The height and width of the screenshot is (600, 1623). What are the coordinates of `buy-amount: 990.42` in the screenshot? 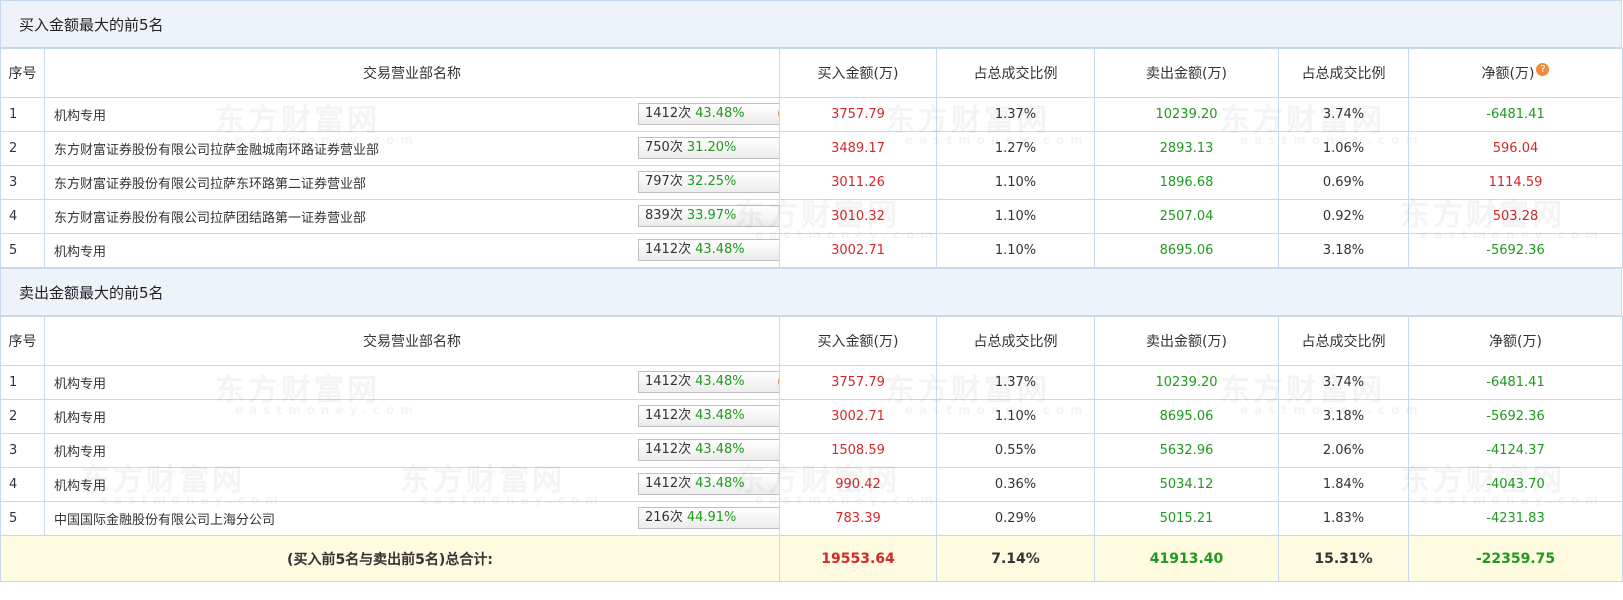 It's located at (858, 484).